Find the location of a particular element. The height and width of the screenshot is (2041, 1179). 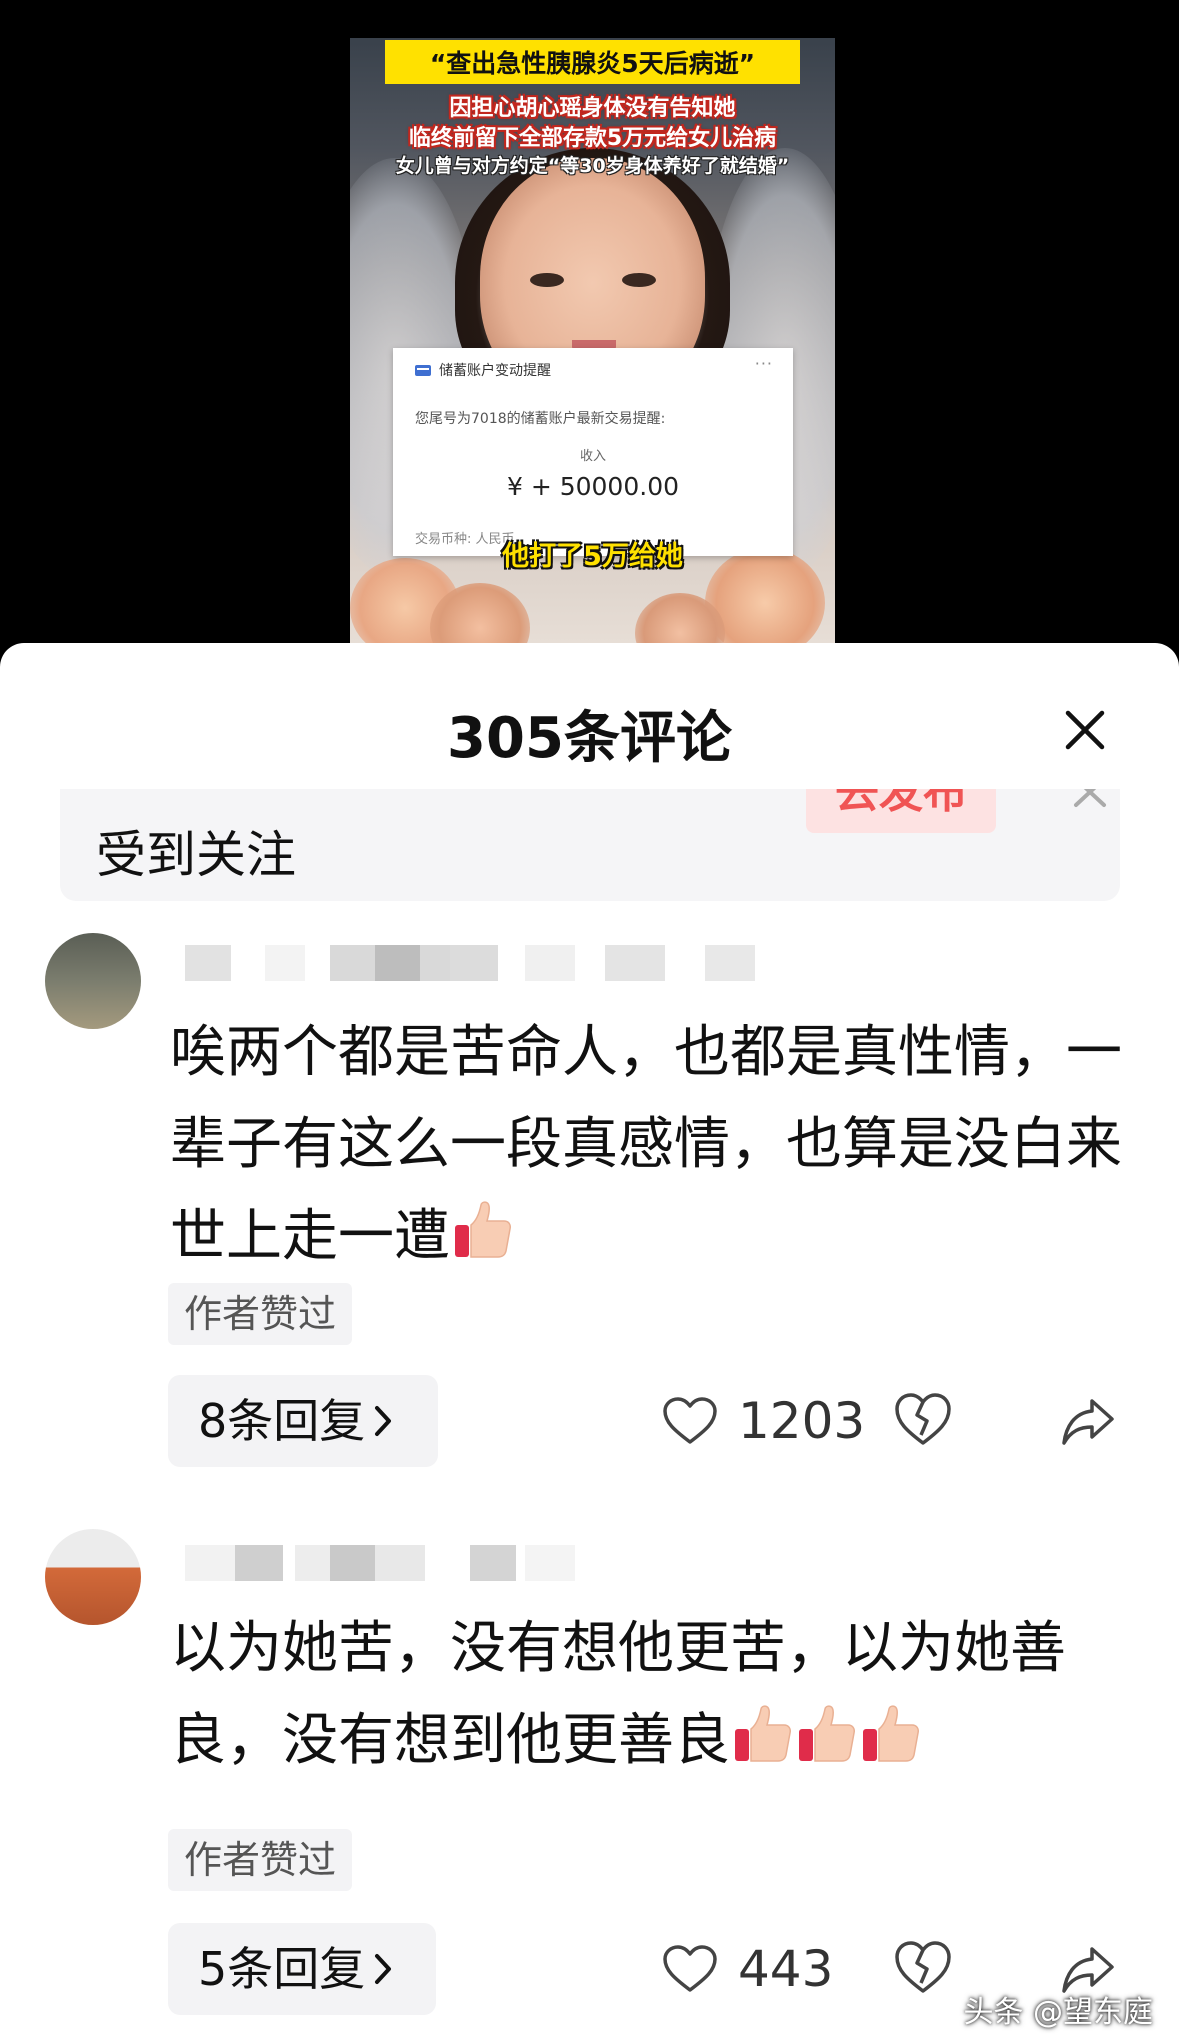

comment-count-title: 305条评论 is located at coordinates (589, 738).